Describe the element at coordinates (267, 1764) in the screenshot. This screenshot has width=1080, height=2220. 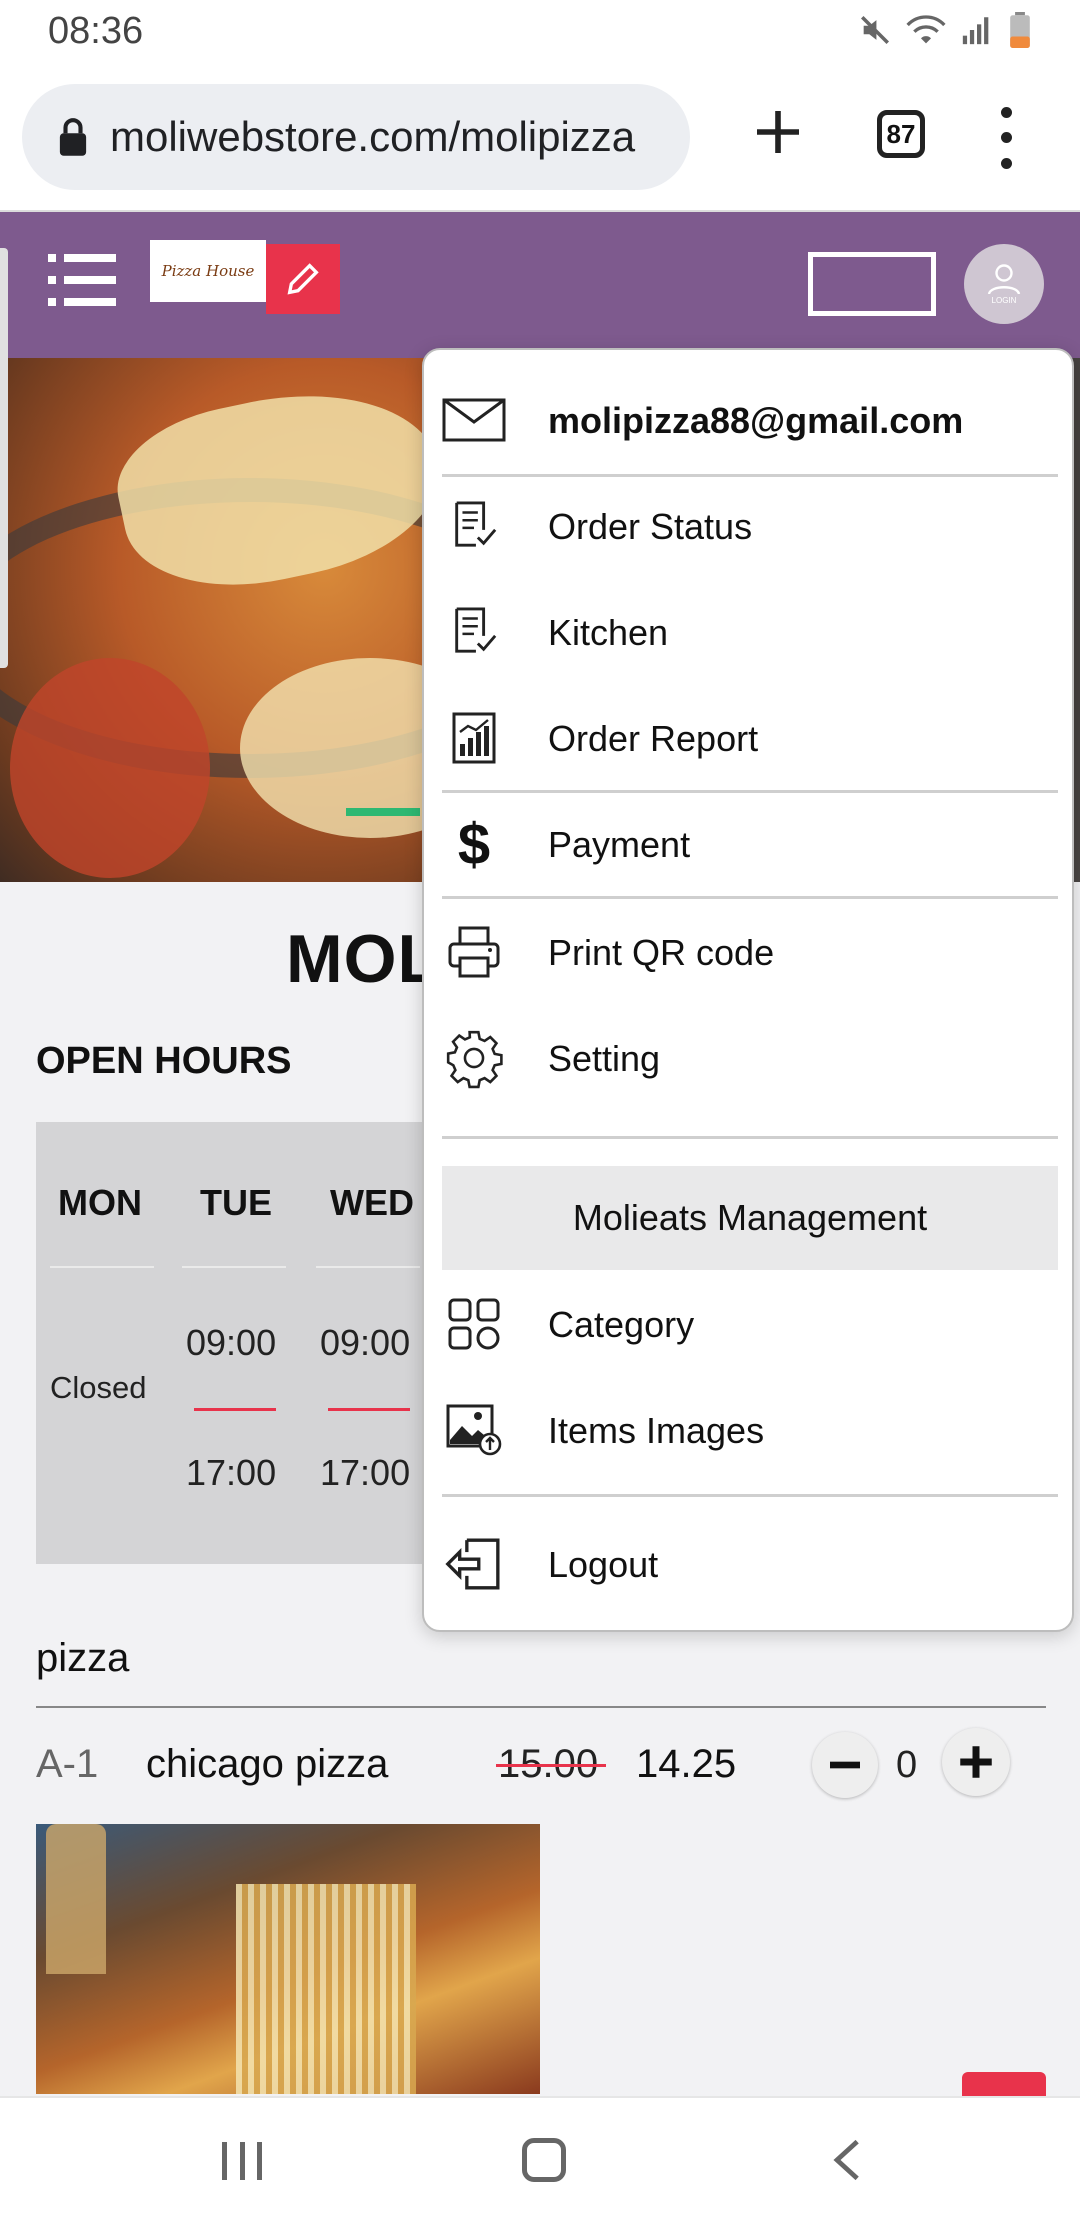
I see `item-name: chicago pizza` at that location.